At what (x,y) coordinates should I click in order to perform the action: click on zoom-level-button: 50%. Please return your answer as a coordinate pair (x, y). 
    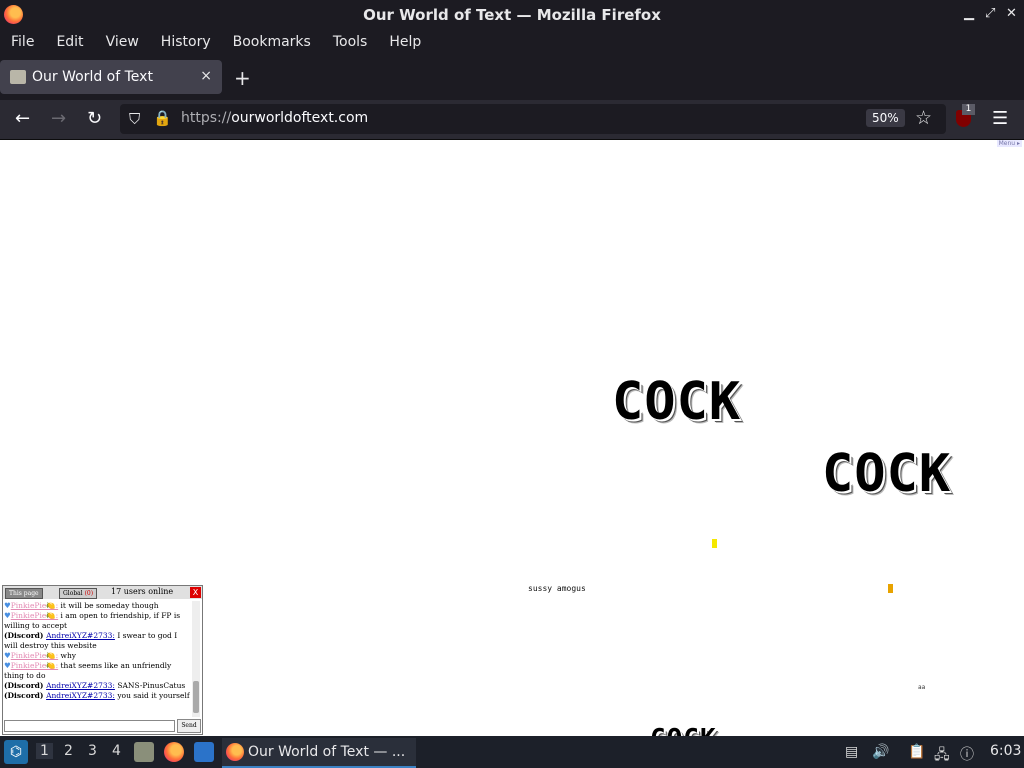
    Looking at the image, I should click on (885, 118).